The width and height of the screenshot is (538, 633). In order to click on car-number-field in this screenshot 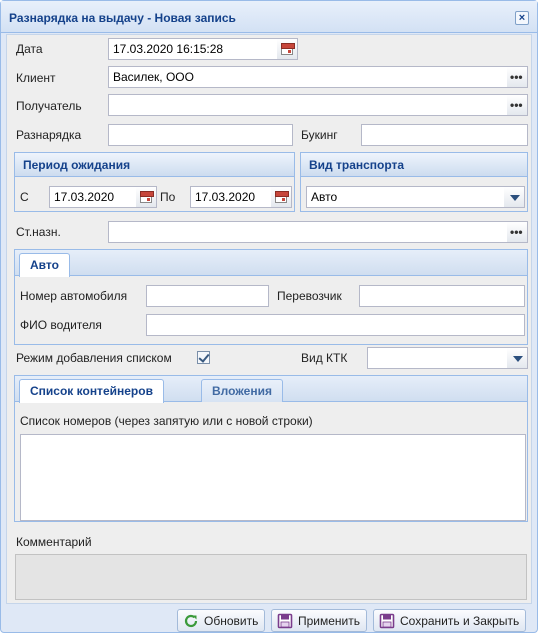, I will do `click(207, 296)`.